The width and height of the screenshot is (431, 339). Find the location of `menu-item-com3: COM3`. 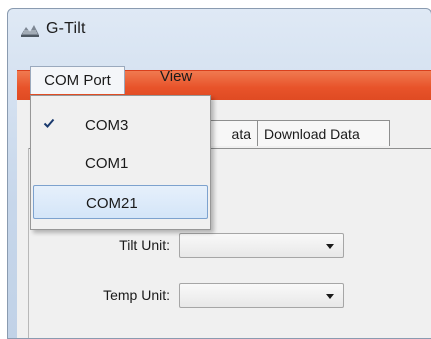

menu-item-com3: COM3 is located at coordinates (120, 125).